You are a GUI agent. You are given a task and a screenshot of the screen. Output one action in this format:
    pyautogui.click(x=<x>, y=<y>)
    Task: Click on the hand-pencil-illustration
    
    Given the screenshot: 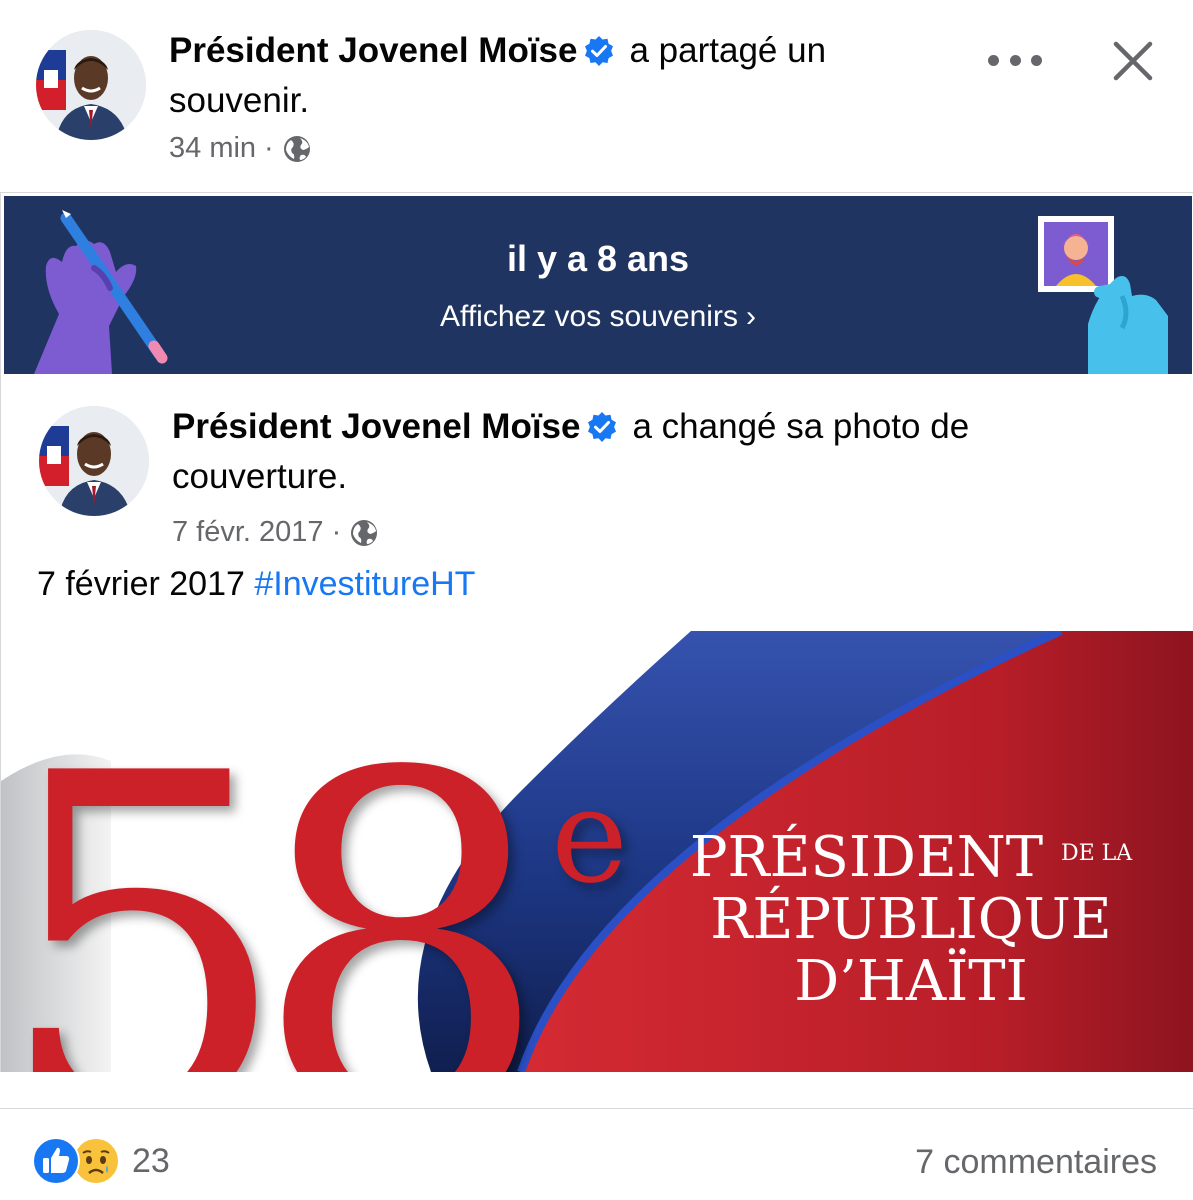 What is the action you would take?
    pyautogui.click(x=101, y=292)
    